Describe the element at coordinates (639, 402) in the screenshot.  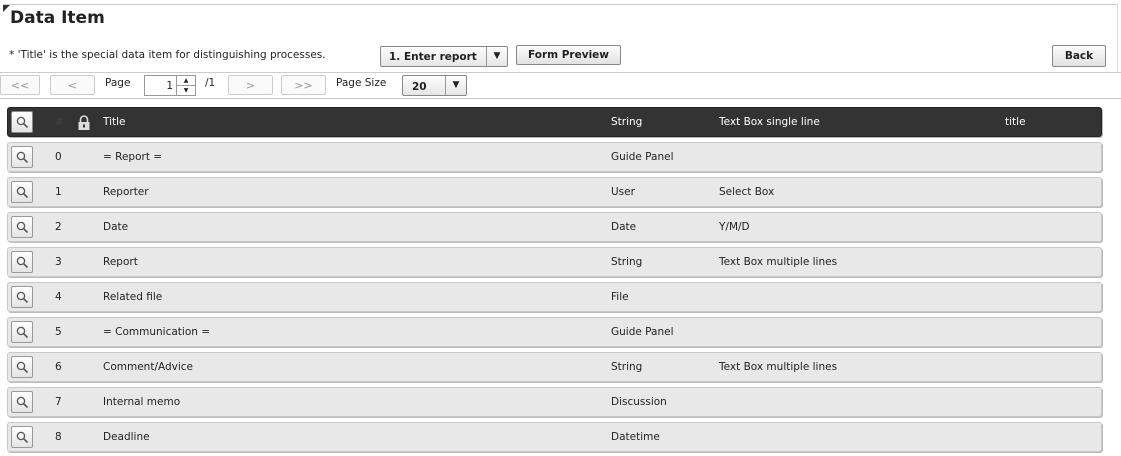
I see `row-type: Discussion` at that location.